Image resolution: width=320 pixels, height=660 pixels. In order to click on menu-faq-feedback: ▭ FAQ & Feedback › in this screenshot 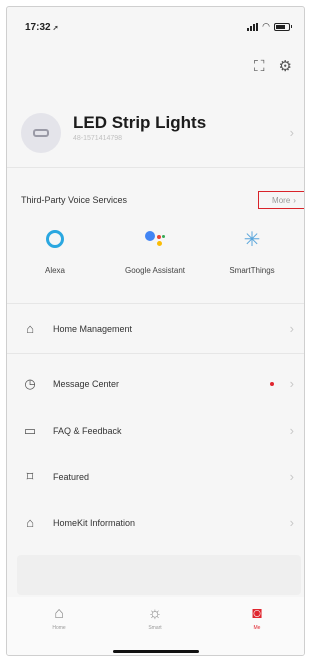, I will do `click(155, 431)`.